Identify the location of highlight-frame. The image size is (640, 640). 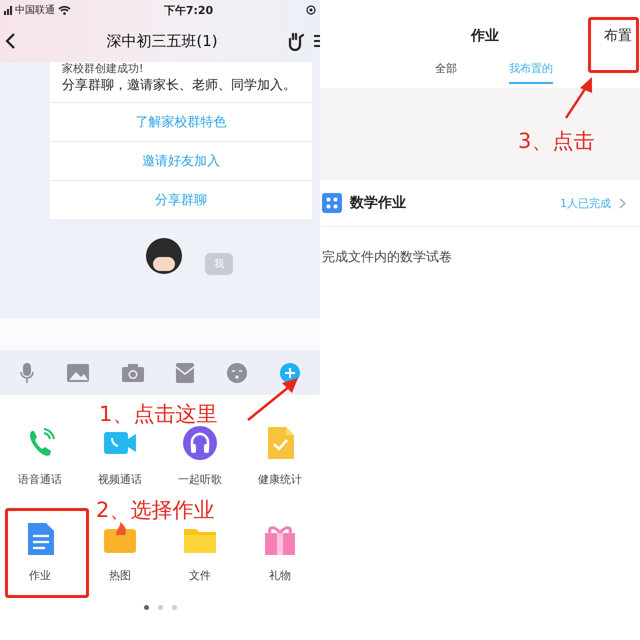
(613, 45).